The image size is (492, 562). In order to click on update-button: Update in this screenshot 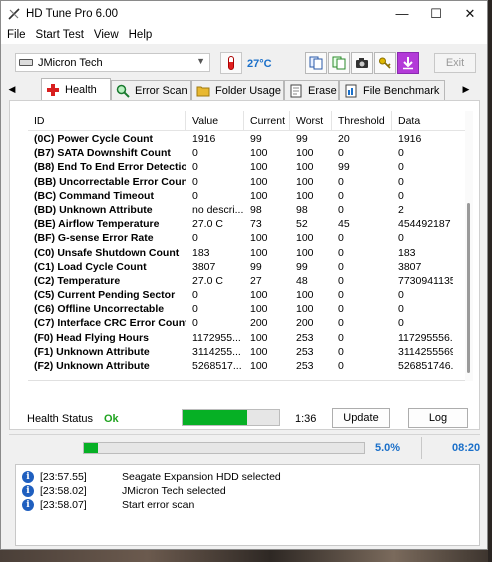, I will do `click(361, 418)`.